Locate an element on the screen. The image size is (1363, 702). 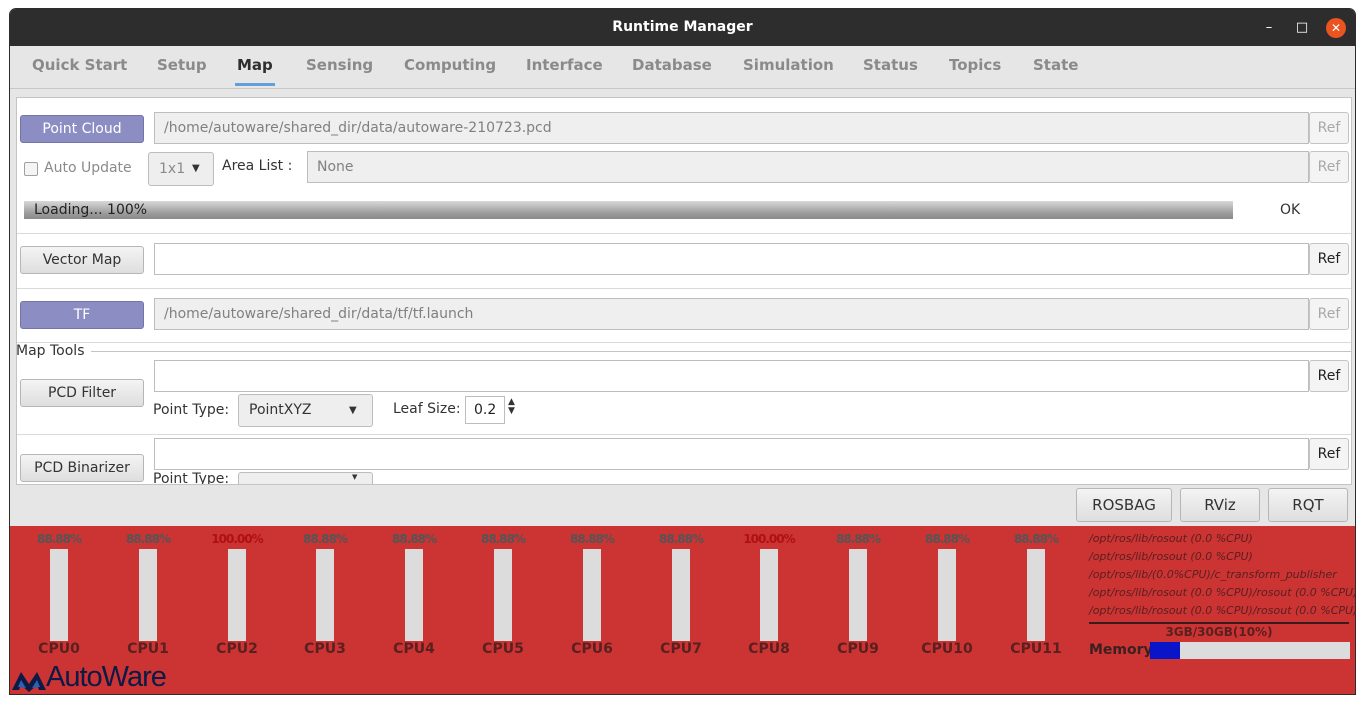
binarizer-point-type-dropdown: ▼ is located at coordinates (305, 478).